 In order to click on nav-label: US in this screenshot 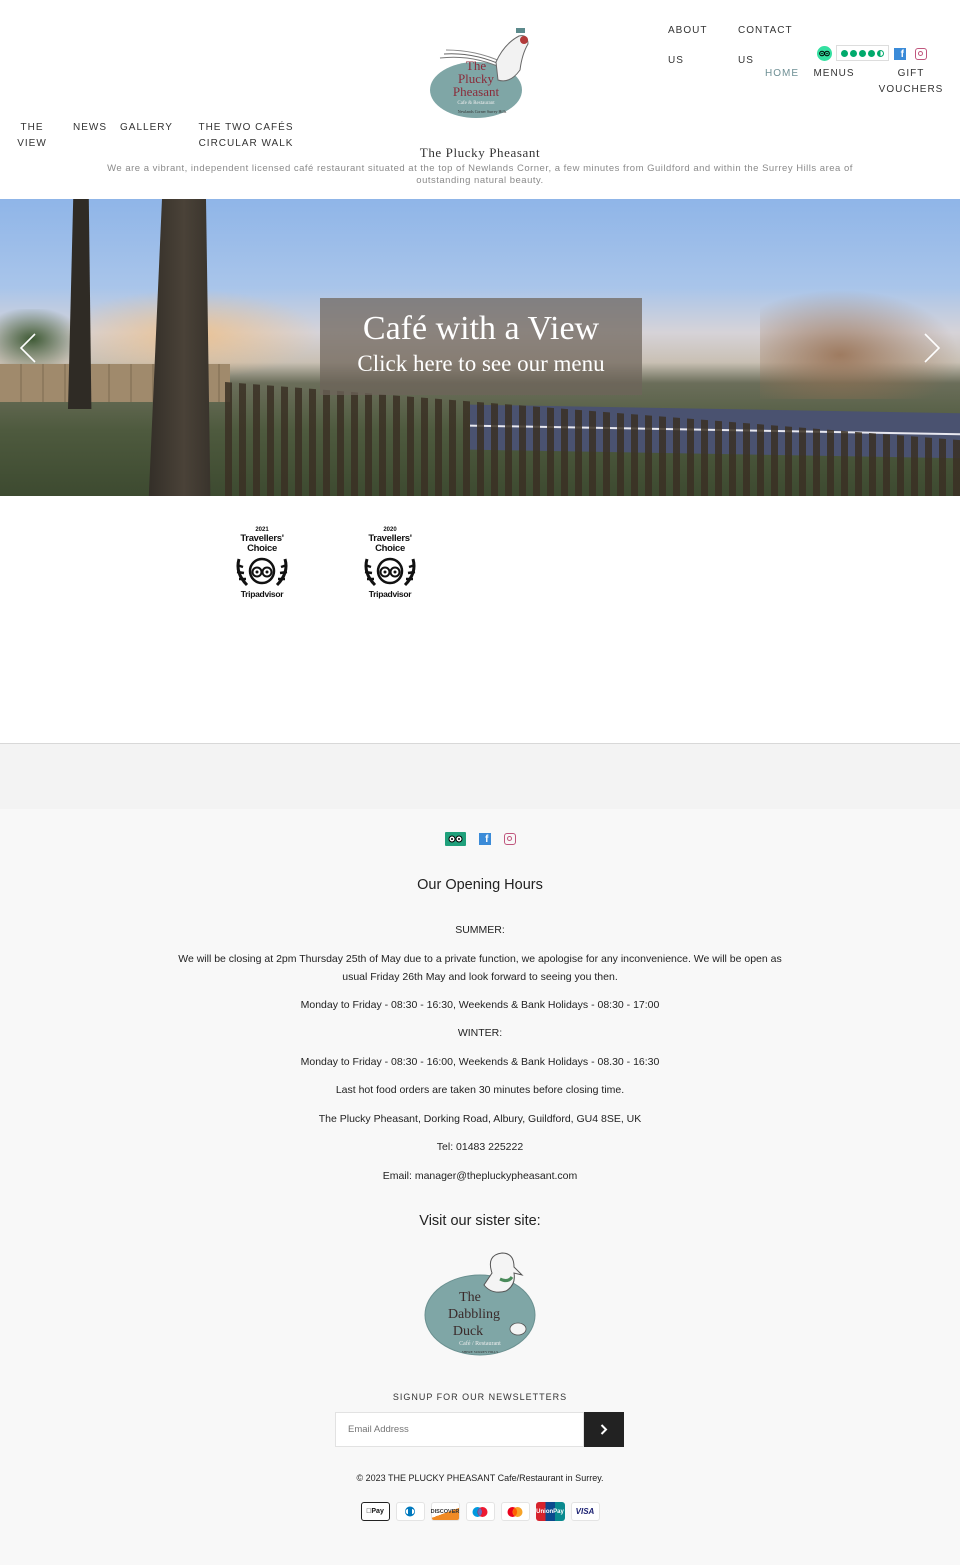, I will do `click(676, 60)`.